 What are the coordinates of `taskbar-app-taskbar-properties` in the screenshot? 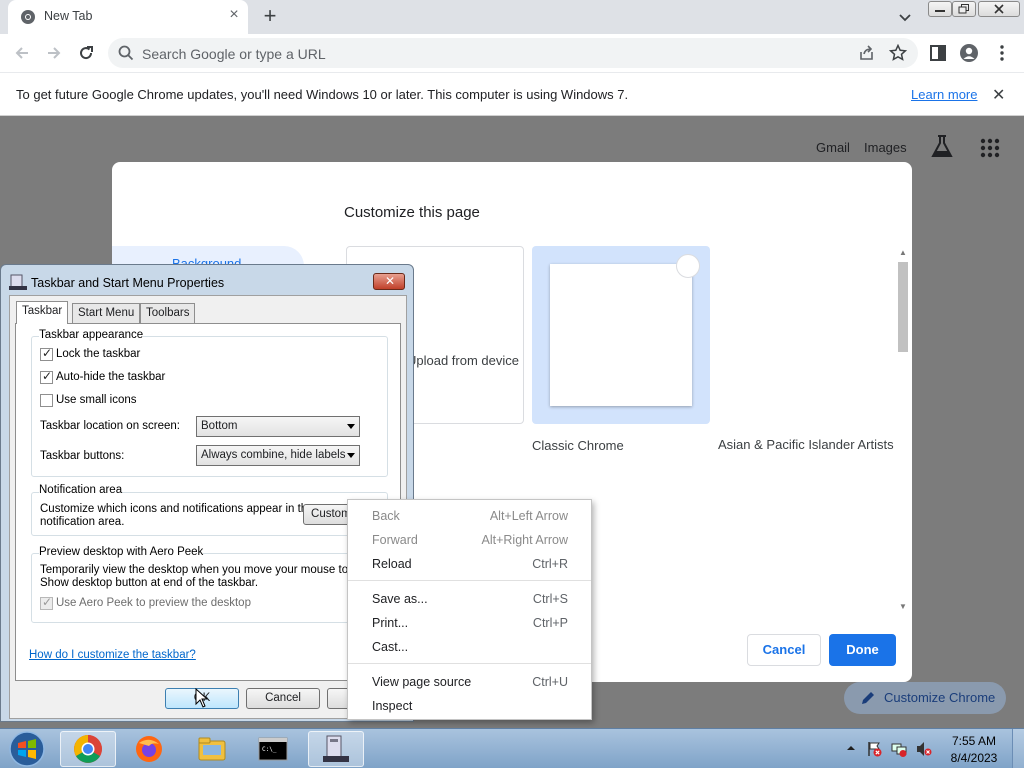 It's located at (336, 749).